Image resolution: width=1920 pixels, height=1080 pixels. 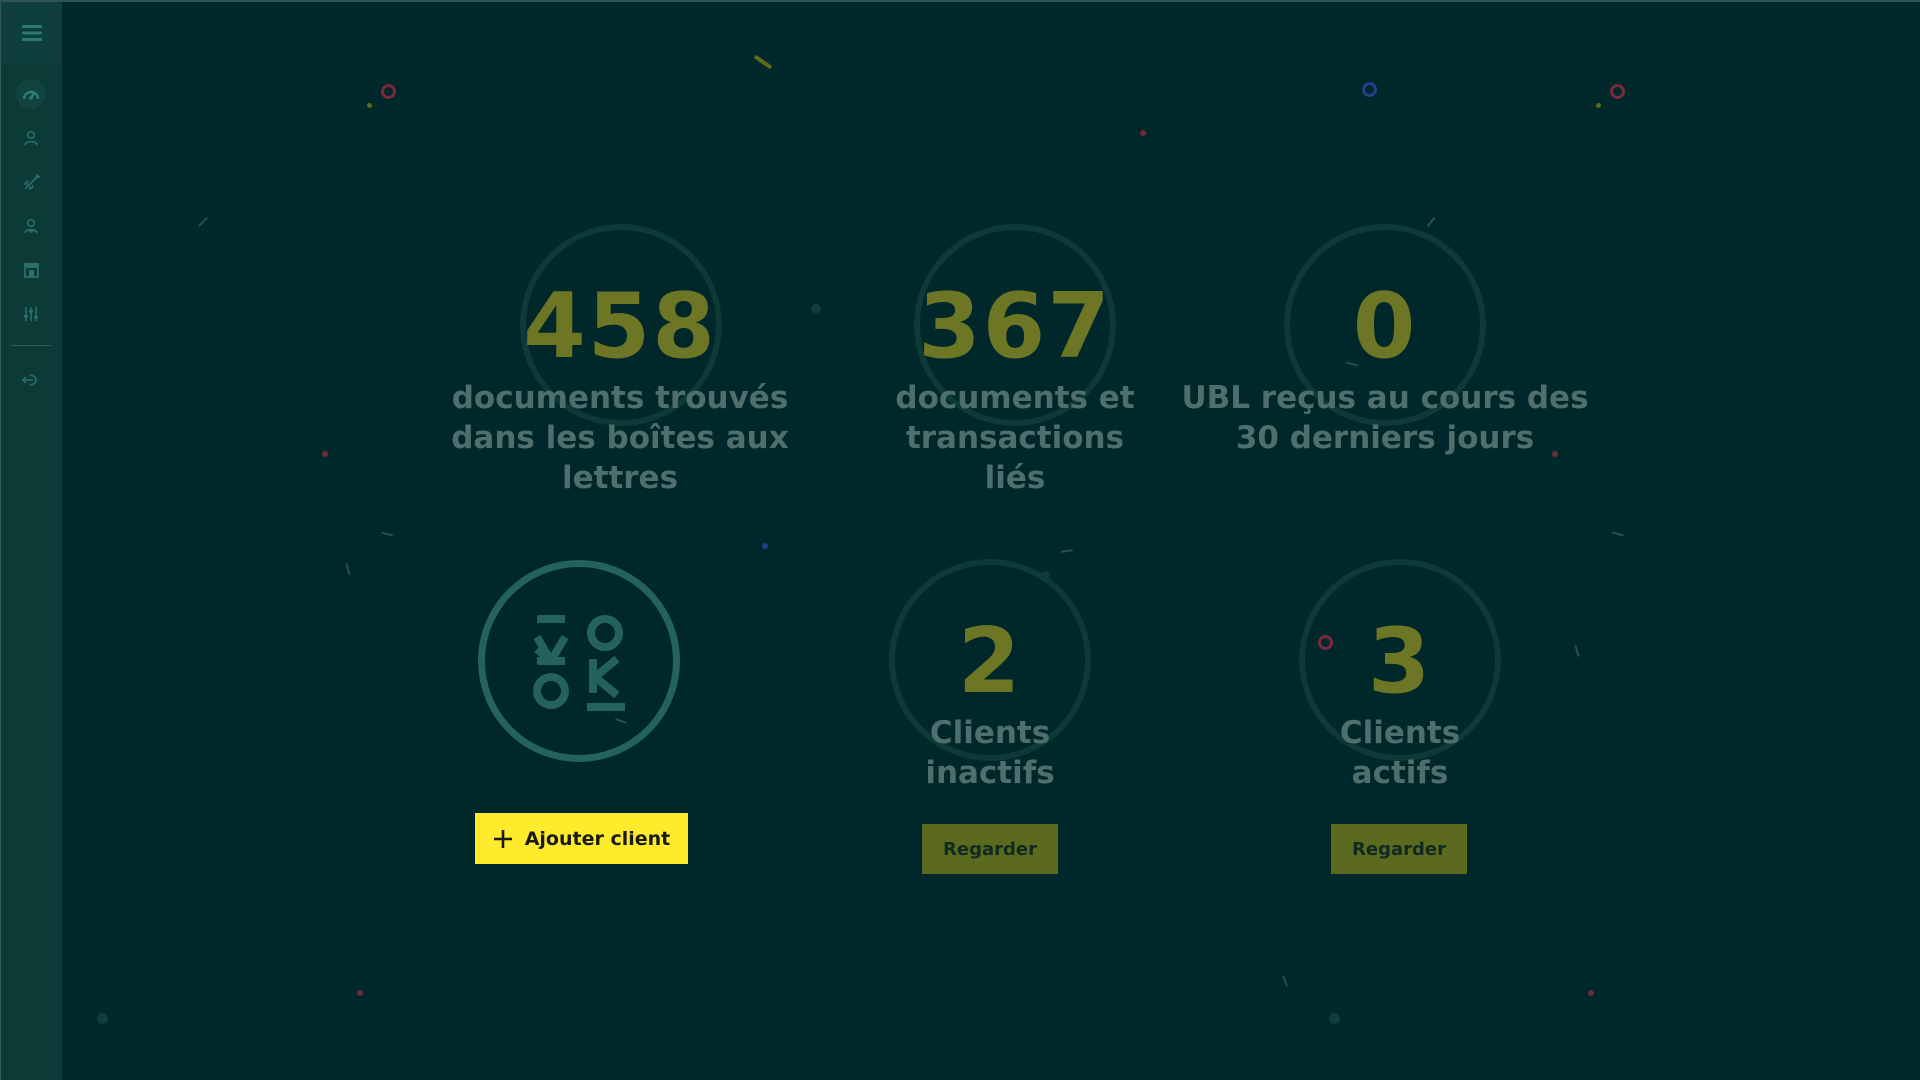 I want to click on user-icon, so click(x=31, y=138).